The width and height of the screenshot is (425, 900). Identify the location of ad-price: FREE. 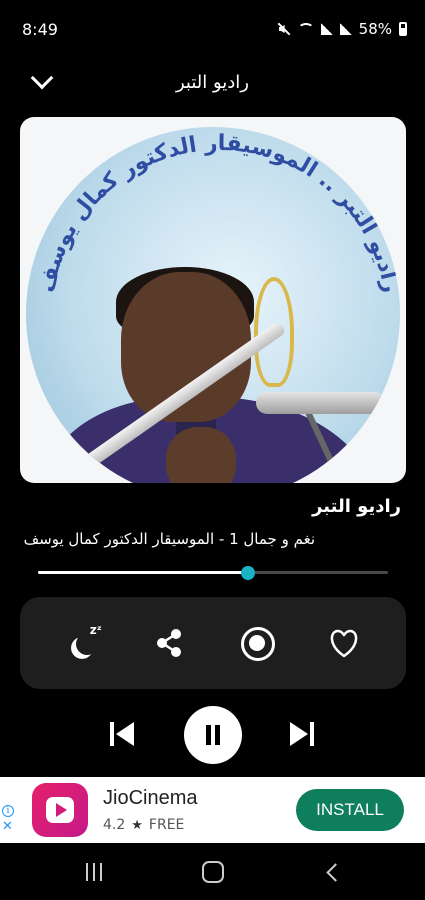
(166, 825).